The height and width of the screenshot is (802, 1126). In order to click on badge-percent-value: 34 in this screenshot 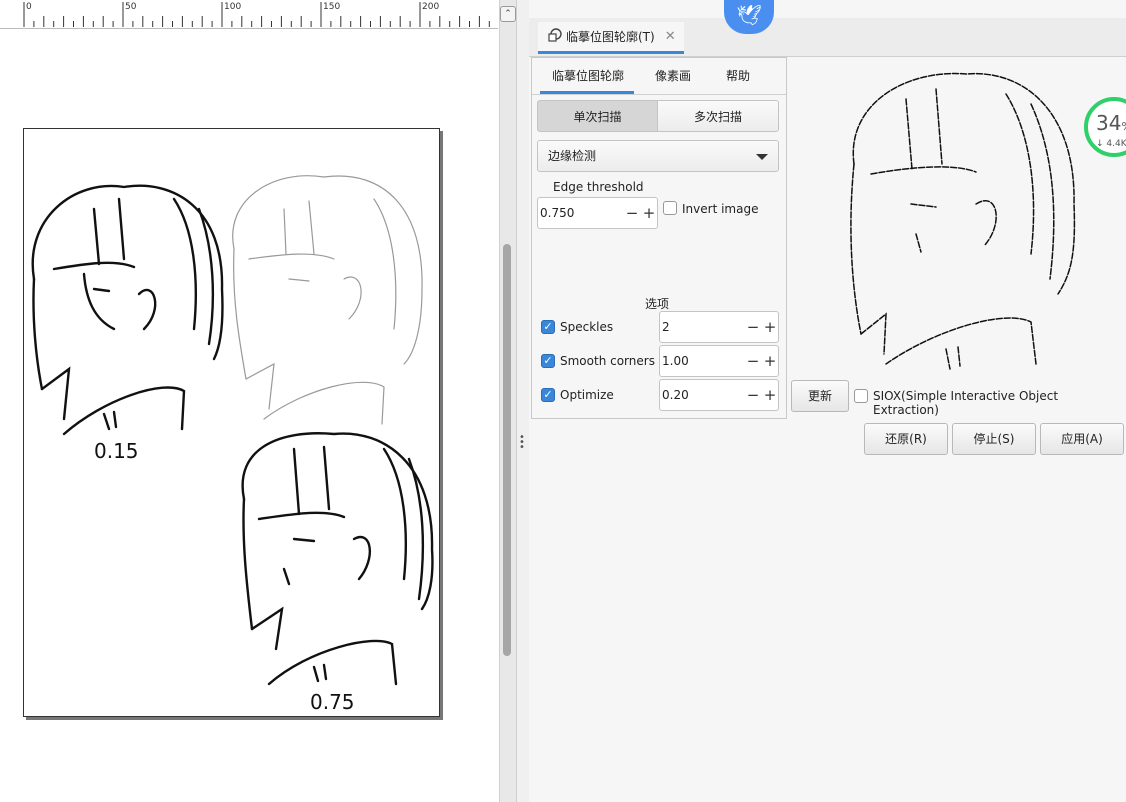, I will do `click(1109, 123)`.